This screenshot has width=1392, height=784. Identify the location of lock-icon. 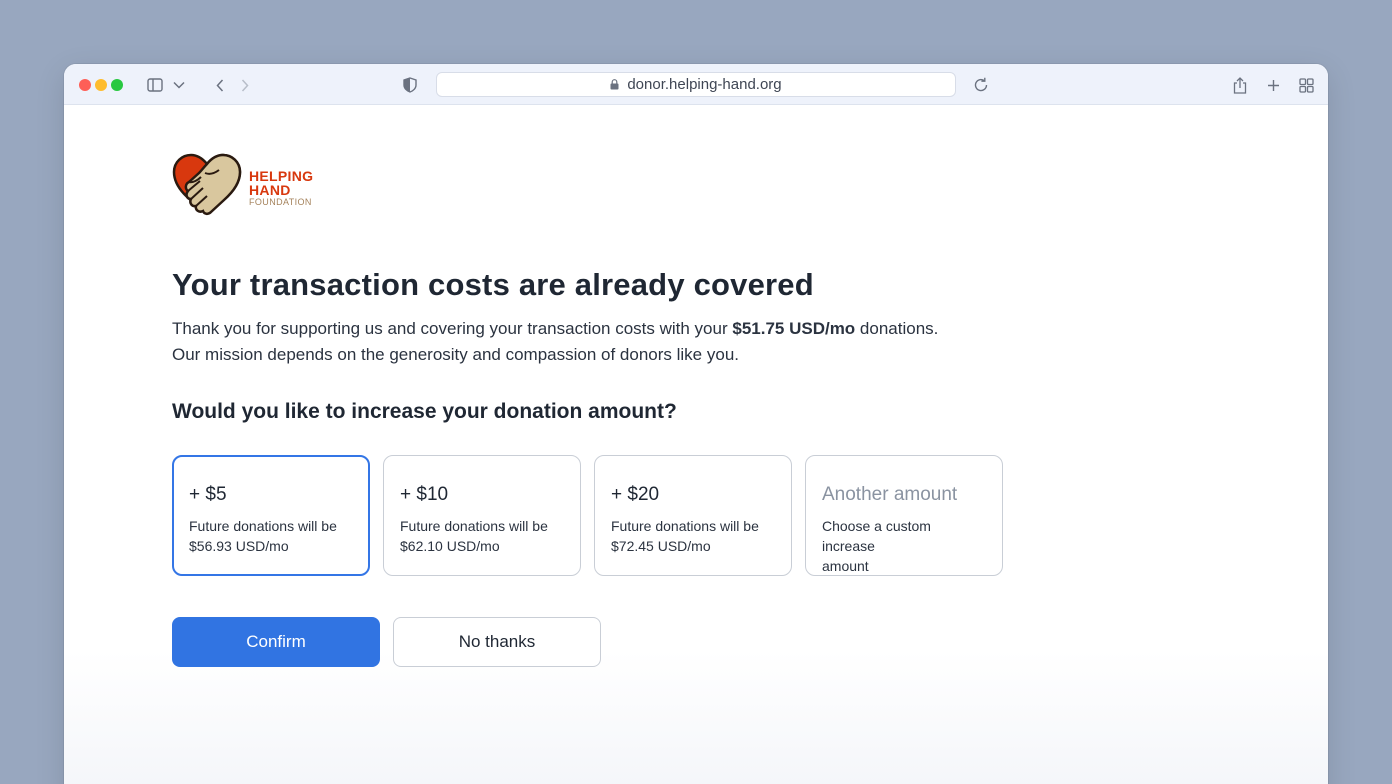
(614, 84).